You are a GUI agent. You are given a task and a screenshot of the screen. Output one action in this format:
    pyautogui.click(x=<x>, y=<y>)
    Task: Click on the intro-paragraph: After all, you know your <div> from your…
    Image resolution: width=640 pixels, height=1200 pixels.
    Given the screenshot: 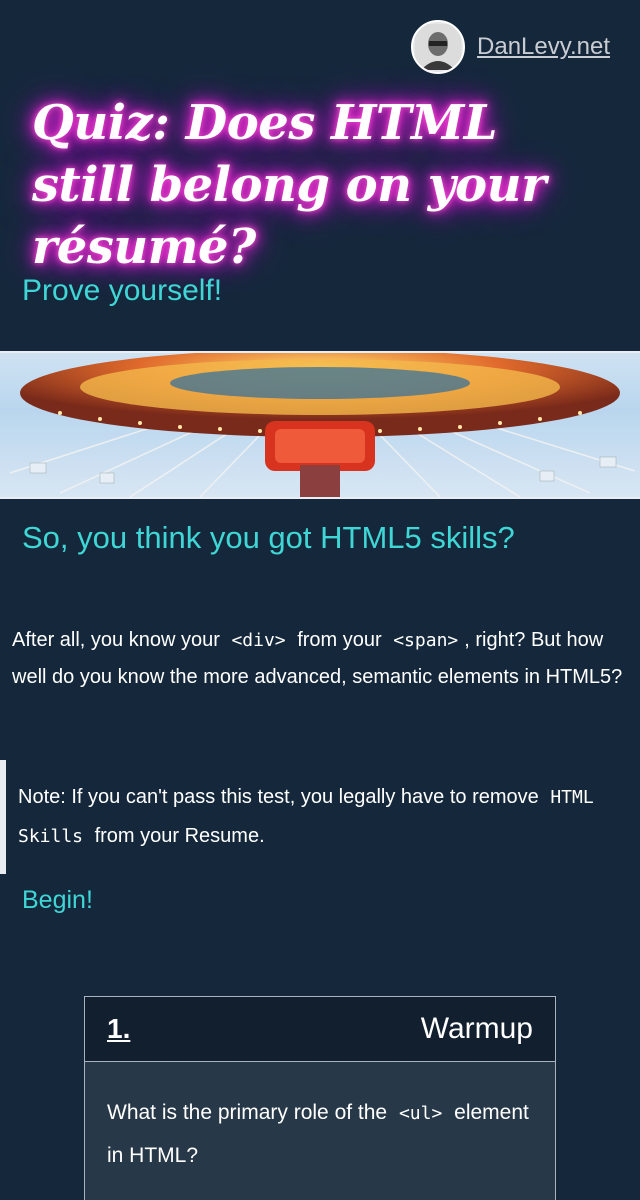 What is the action you would take?
    pyautogui.click(x=322, y=659)
    